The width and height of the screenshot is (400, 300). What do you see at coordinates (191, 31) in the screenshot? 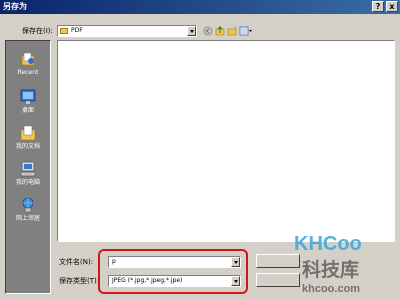
I see `chevron-down-icon` at bounding box center [191, 31].